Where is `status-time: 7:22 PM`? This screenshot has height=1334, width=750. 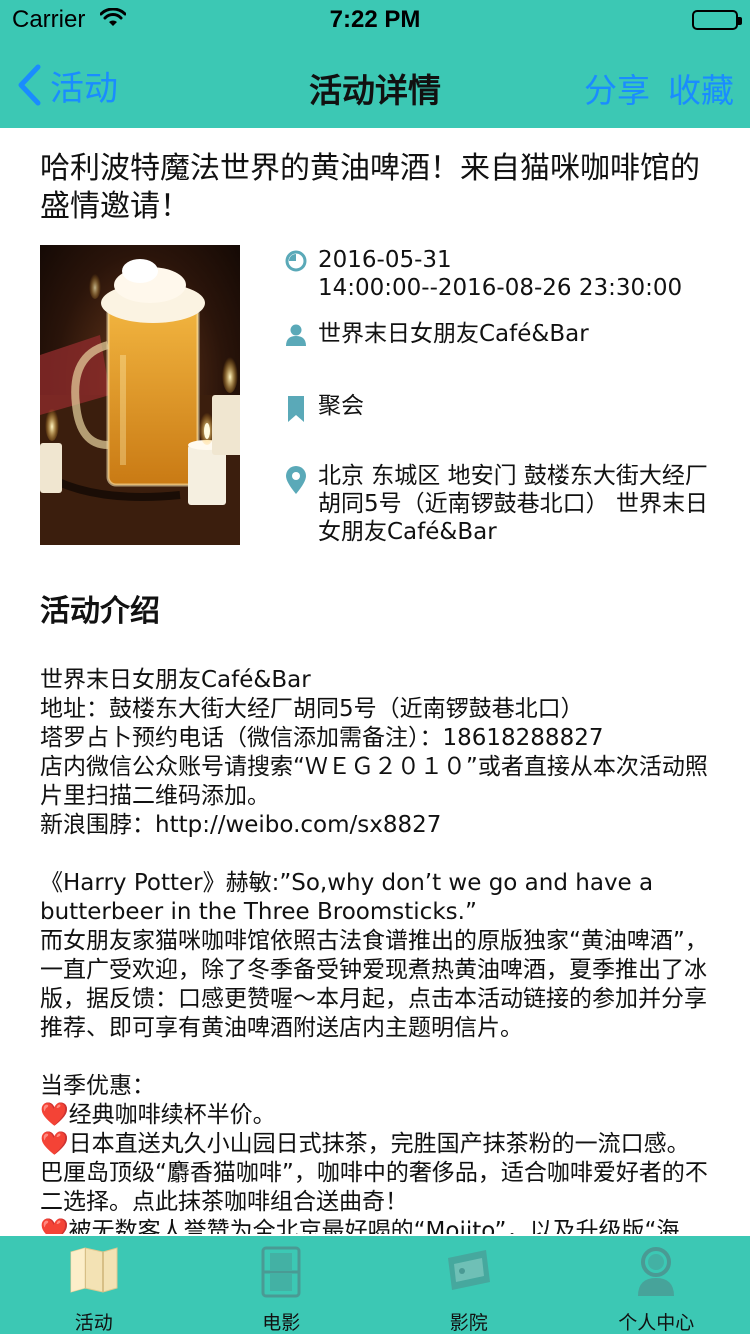 status-time: 7:22 PM is located at coordinates (375, 19).